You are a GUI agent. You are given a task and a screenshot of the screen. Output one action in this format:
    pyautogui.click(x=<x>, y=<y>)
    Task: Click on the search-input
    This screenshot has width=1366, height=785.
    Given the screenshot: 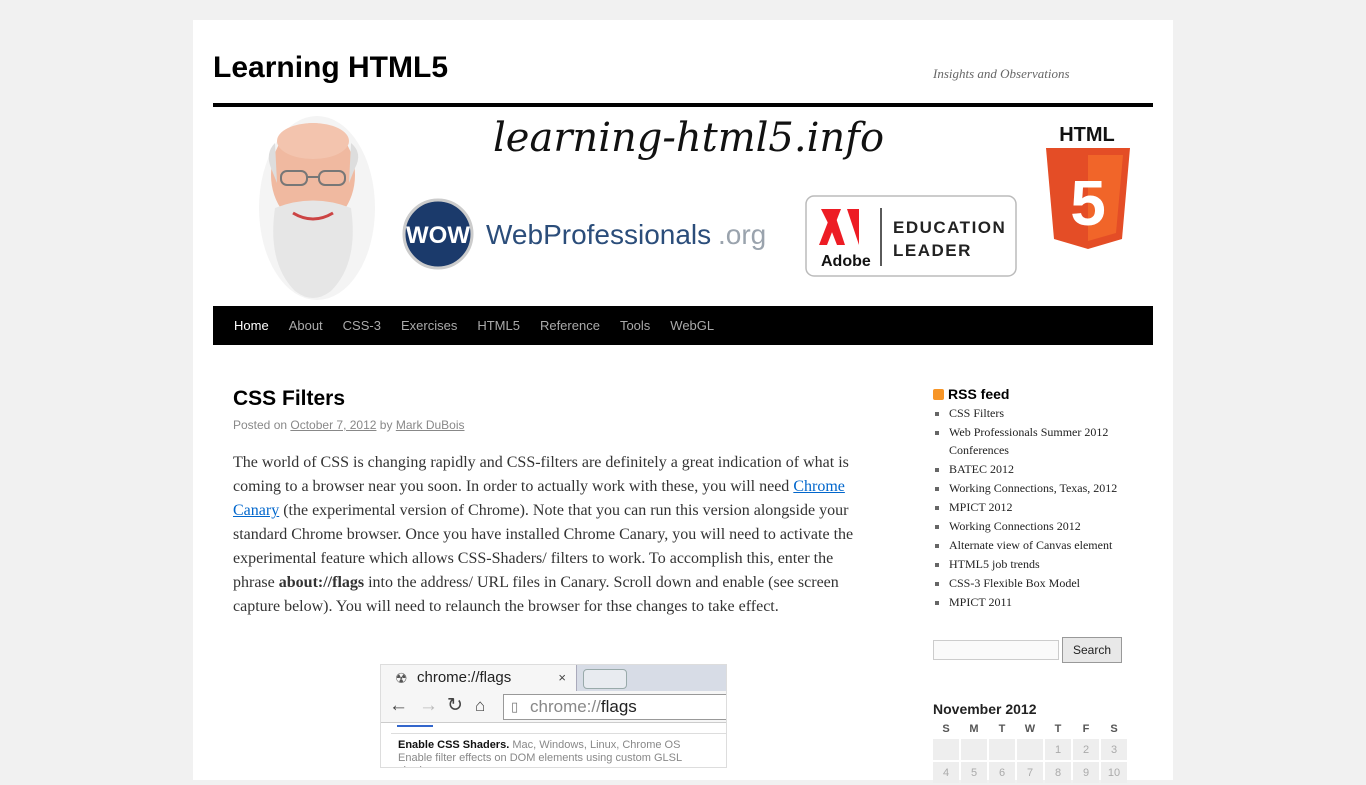 What is the action you would take?
    pyautogui.click(x=996, y=650)
    